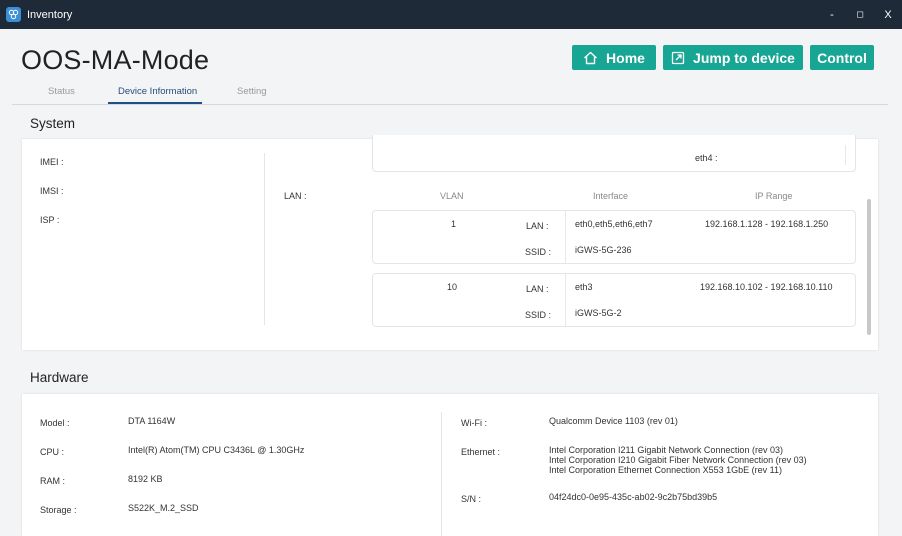 The height and width of the screenshot is (536, 902). I want to click on lan-label: LAN :, so click(295, 196).